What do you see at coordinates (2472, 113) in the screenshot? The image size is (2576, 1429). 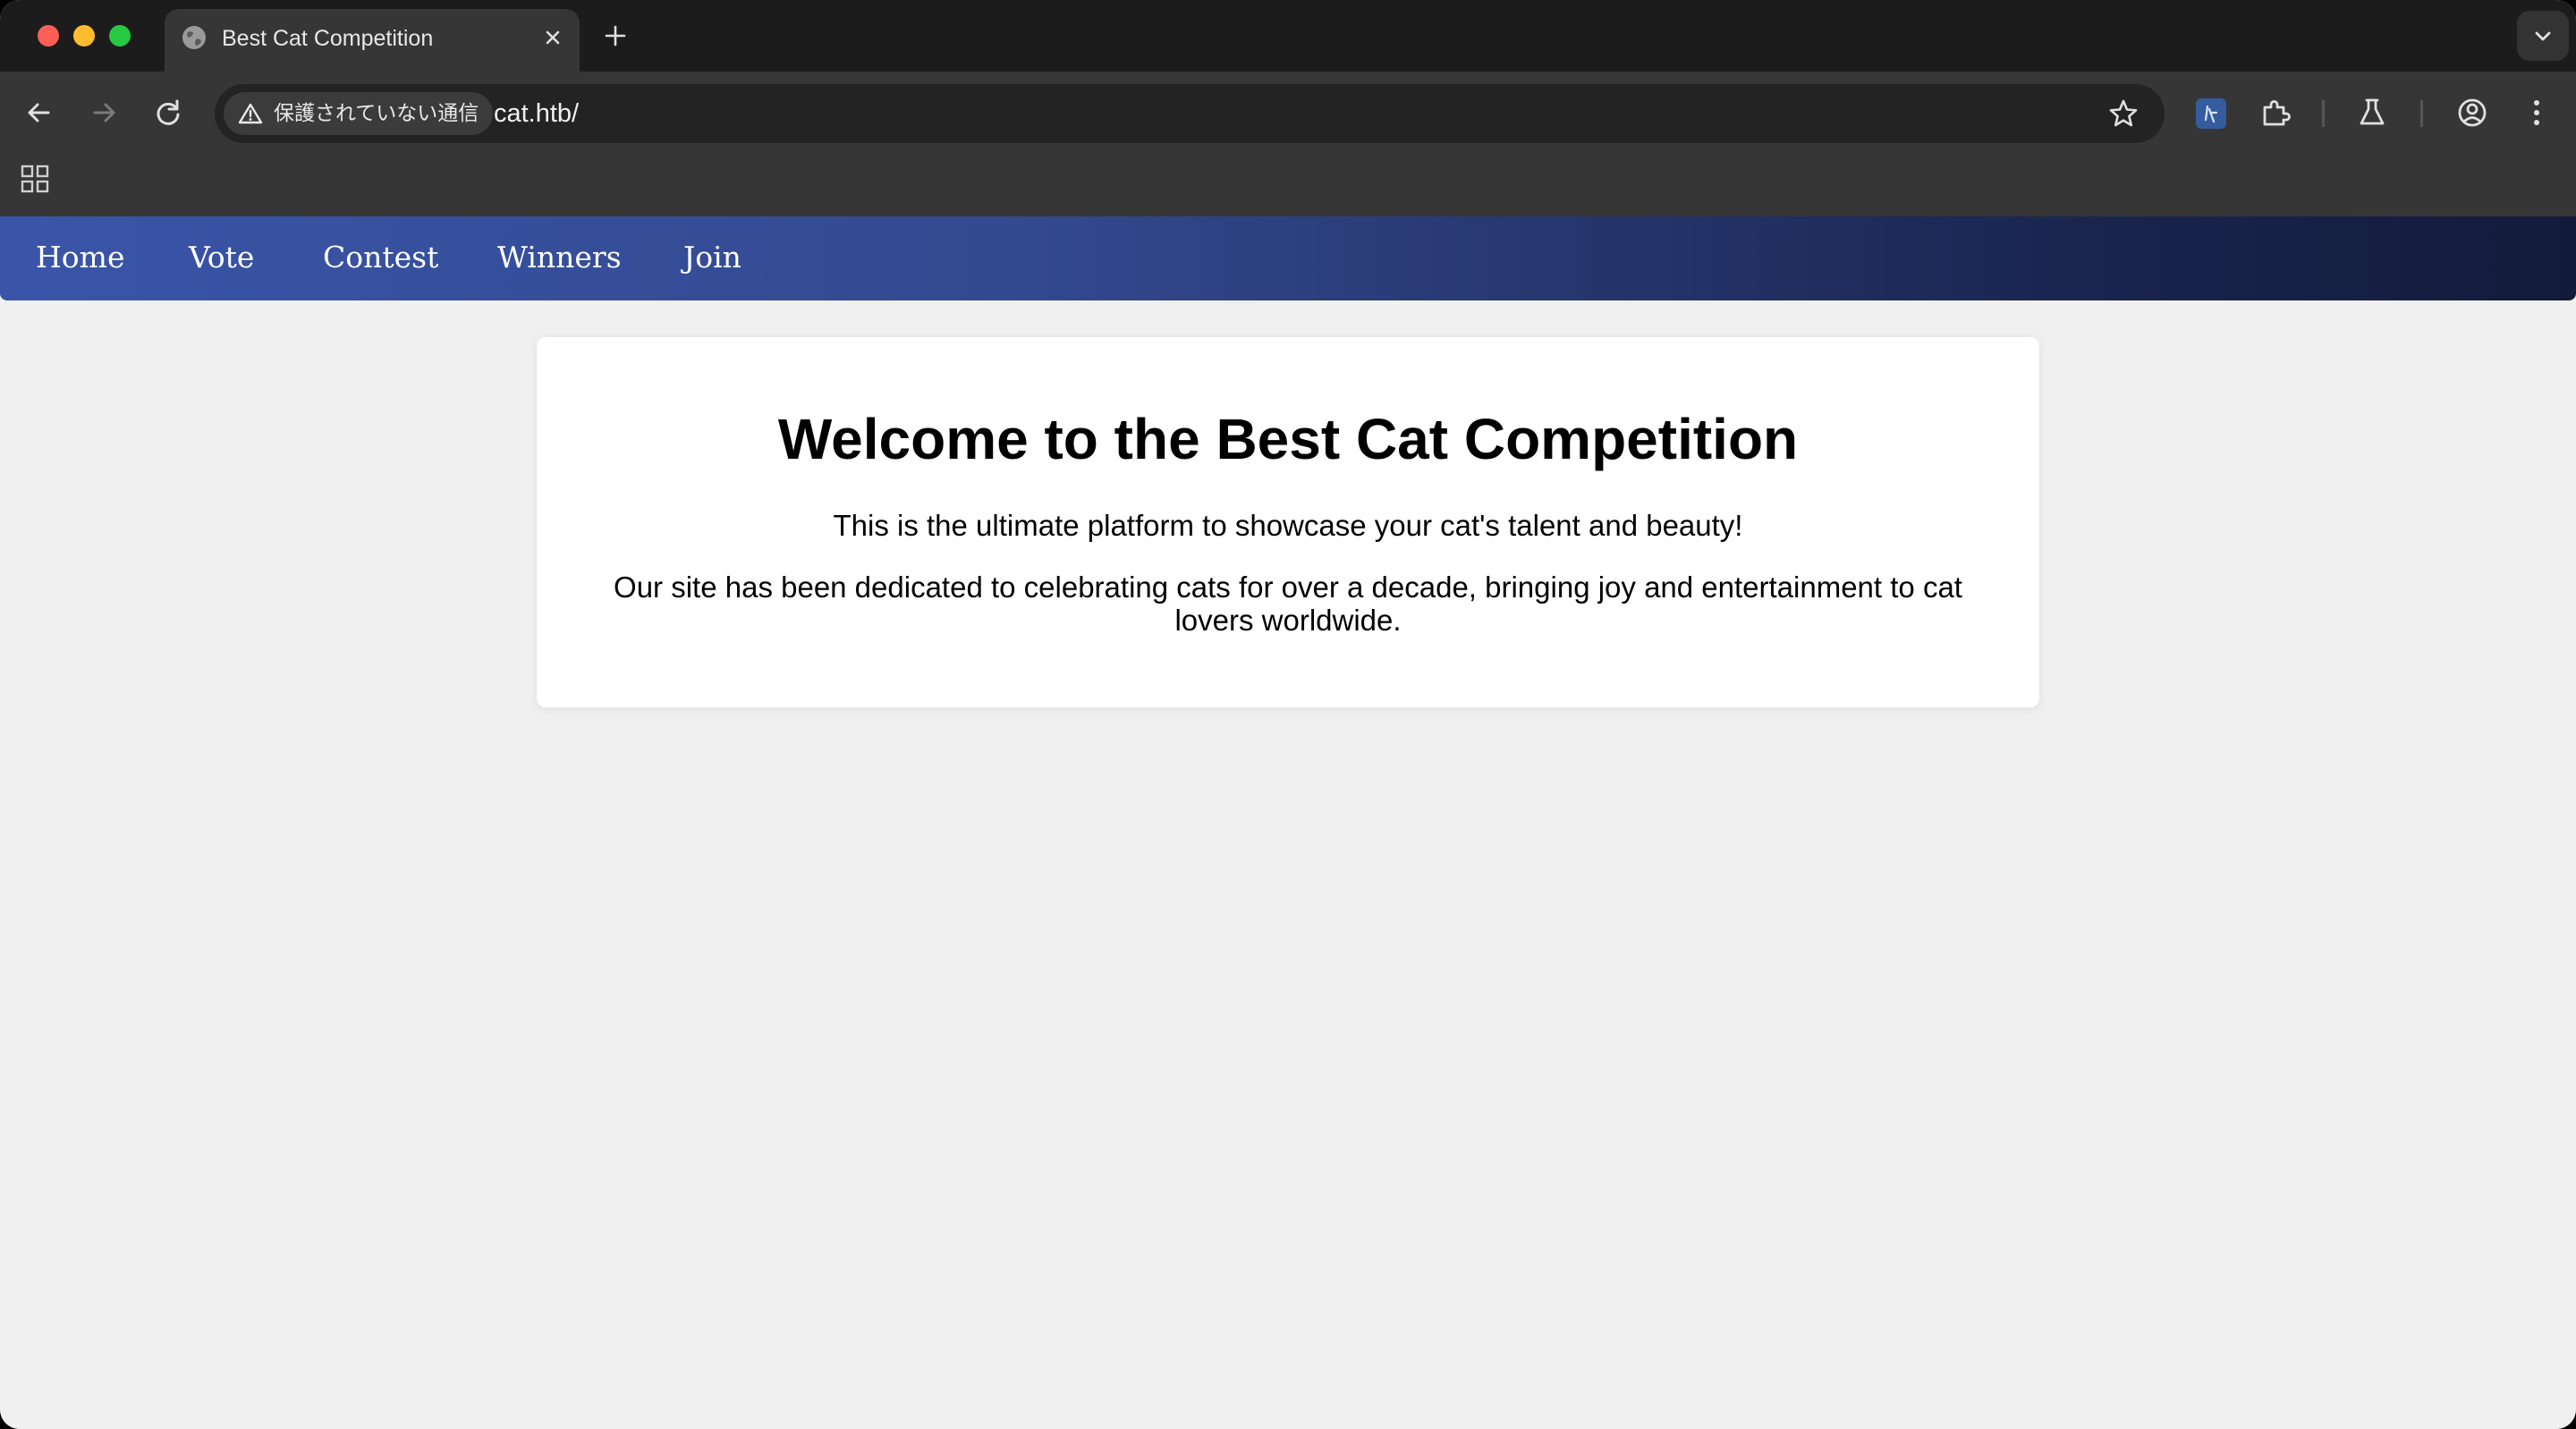 I see `profile-avatar-icon` at bounding box center [2472, 113].